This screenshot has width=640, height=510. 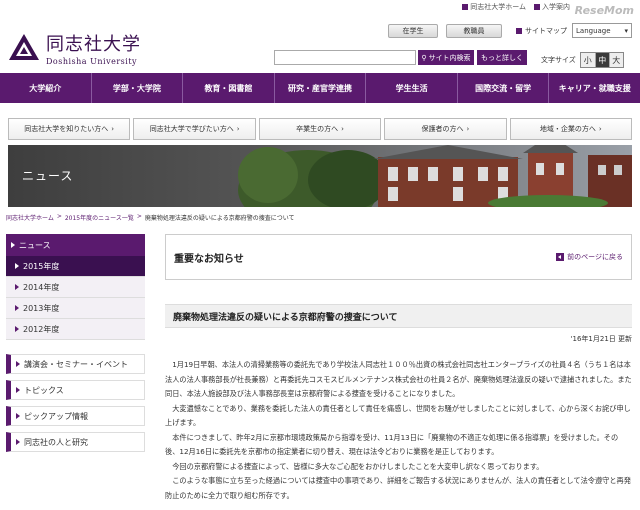 I want to click on font-size-control: 文字サイズ 小 中 大, so click(x=582, y=60).